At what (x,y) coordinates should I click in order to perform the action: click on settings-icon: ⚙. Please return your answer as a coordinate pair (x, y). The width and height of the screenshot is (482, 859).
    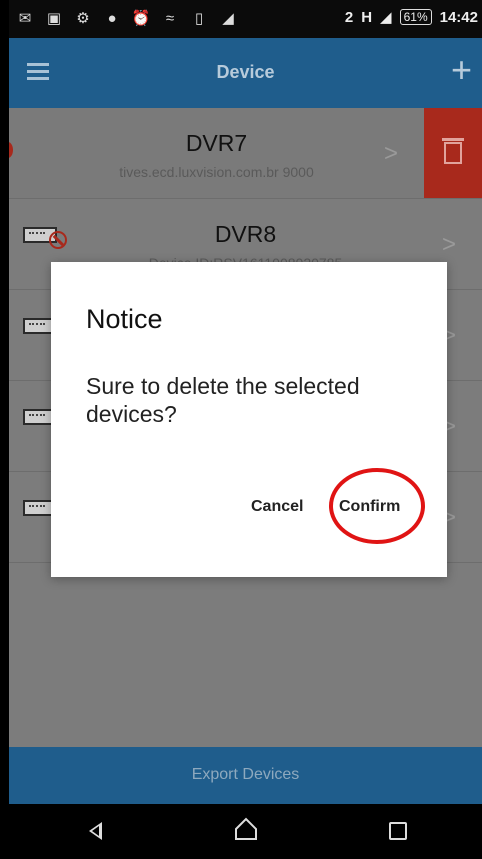
    Looking at the image, I should click on (83, 18).